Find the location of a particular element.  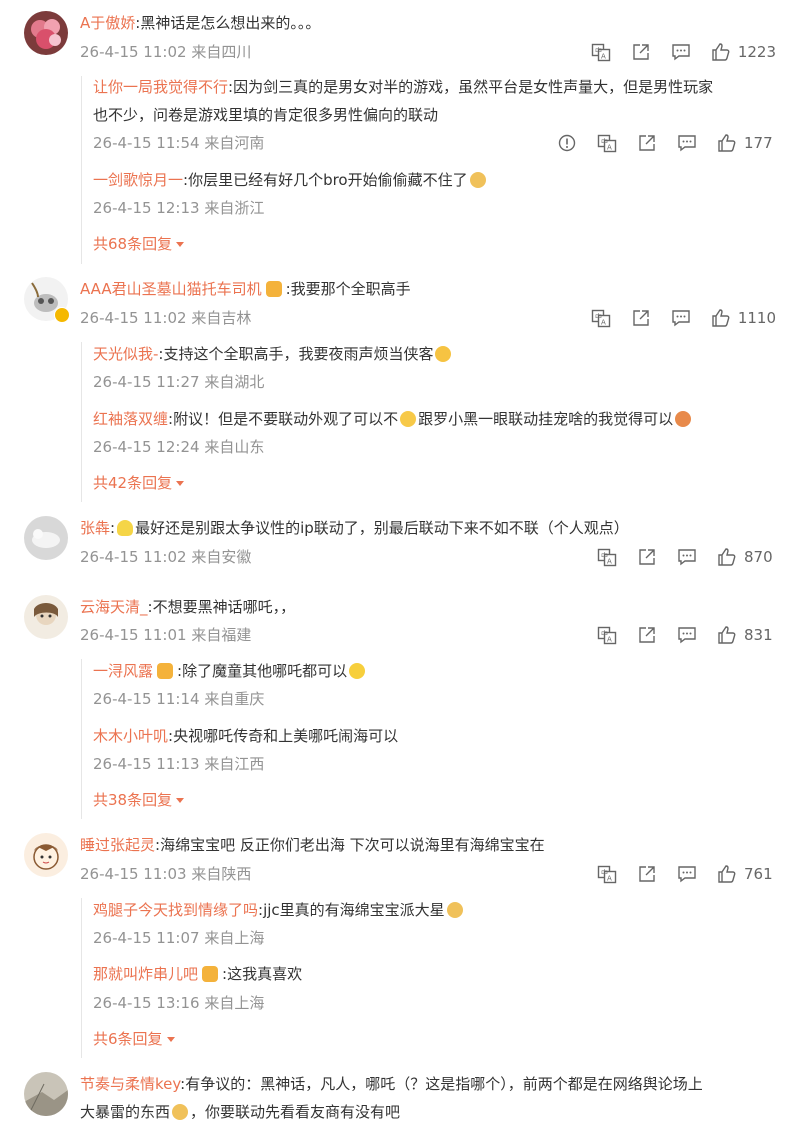

reply-text: 一浔风露:除了魔童其他哪吒都可以 is located at coordinates (230, 671).